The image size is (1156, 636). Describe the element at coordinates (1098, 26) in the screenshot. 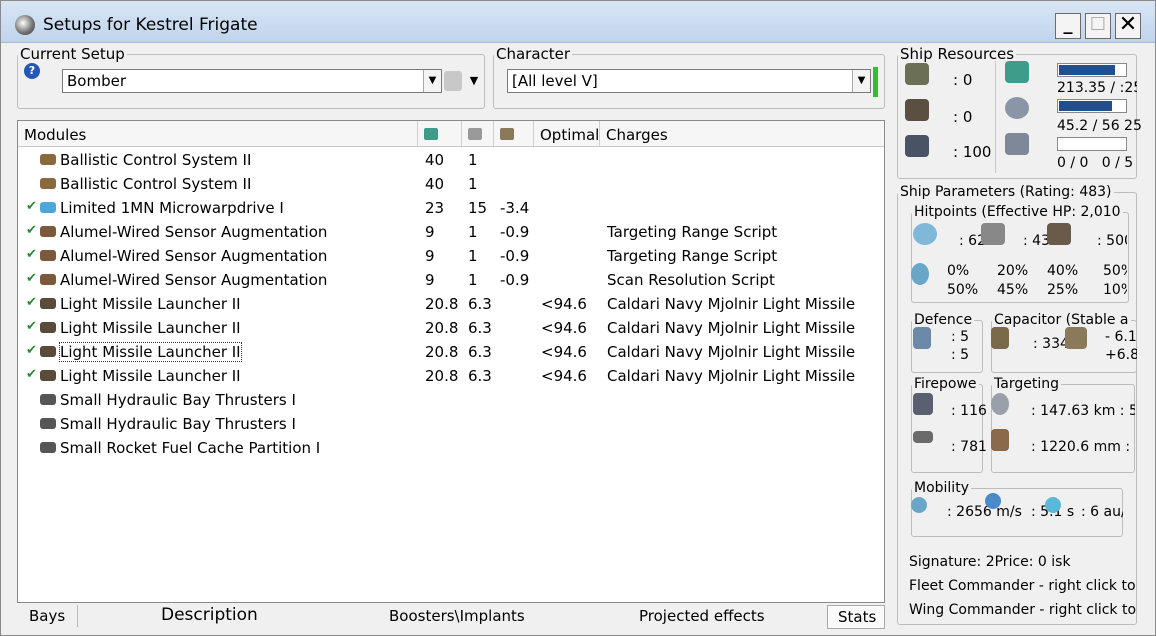

I see `maximize-button: ☐` at that location.